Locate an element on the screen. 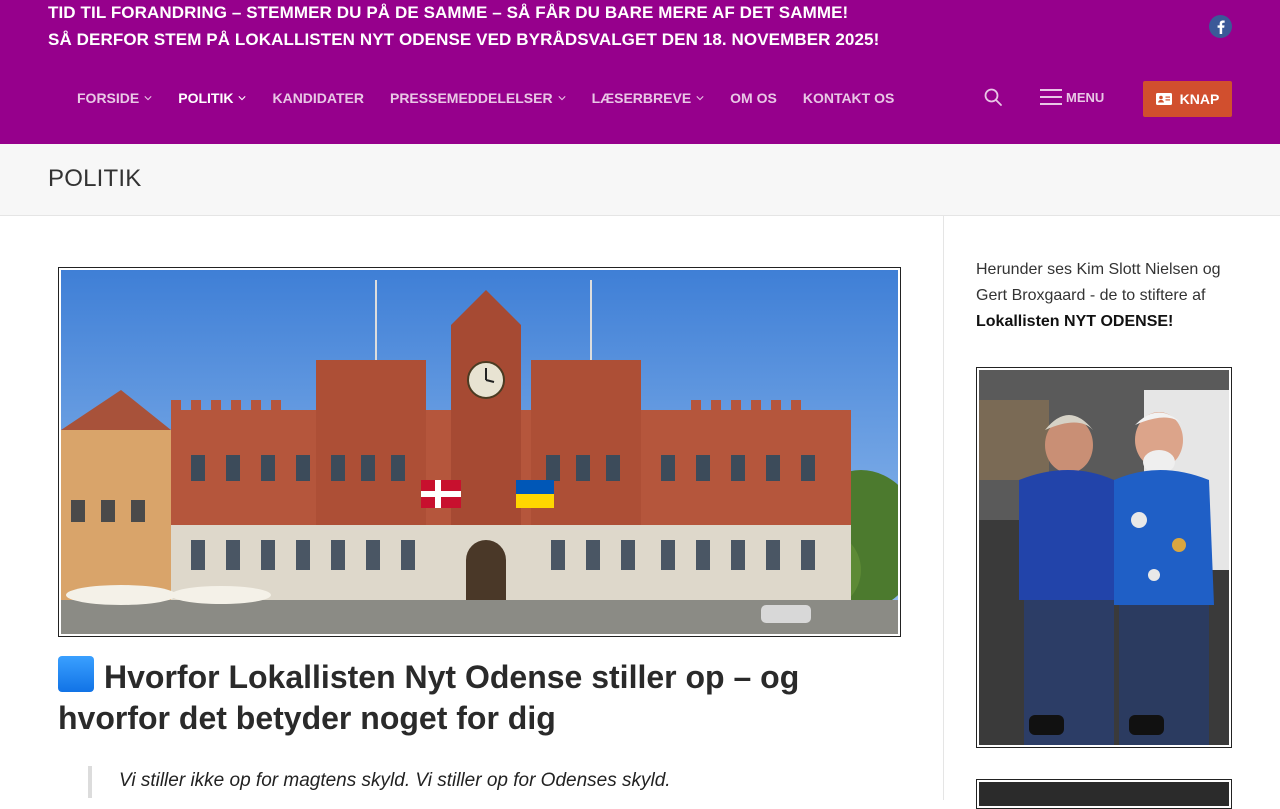 This screenshot has height=809, width=1280. search-button is located at coordinates (994, 98).